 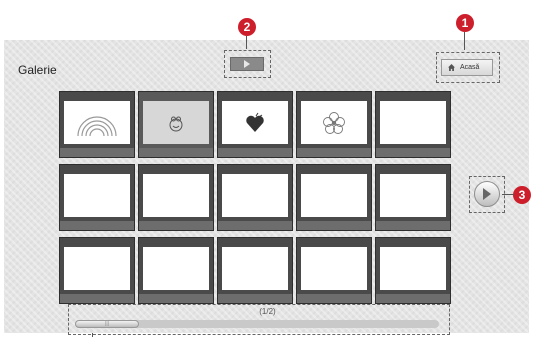 I want to click on gallery-item-flower, so click(x=334, y=124).